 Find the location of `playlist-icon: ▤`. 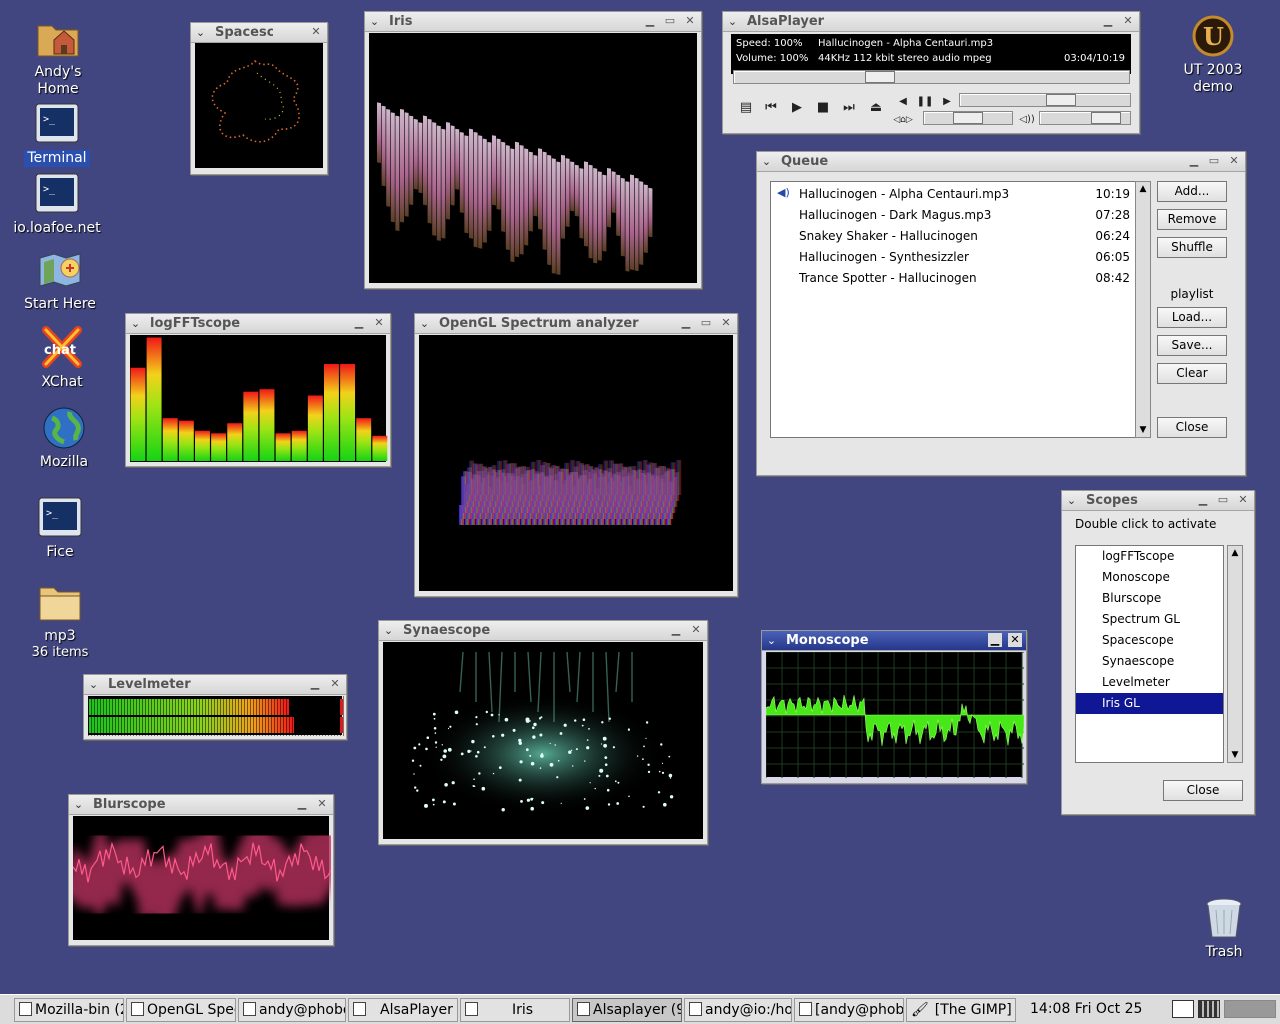

playlist-icon: ▤ is located at coordinates (746, 108).